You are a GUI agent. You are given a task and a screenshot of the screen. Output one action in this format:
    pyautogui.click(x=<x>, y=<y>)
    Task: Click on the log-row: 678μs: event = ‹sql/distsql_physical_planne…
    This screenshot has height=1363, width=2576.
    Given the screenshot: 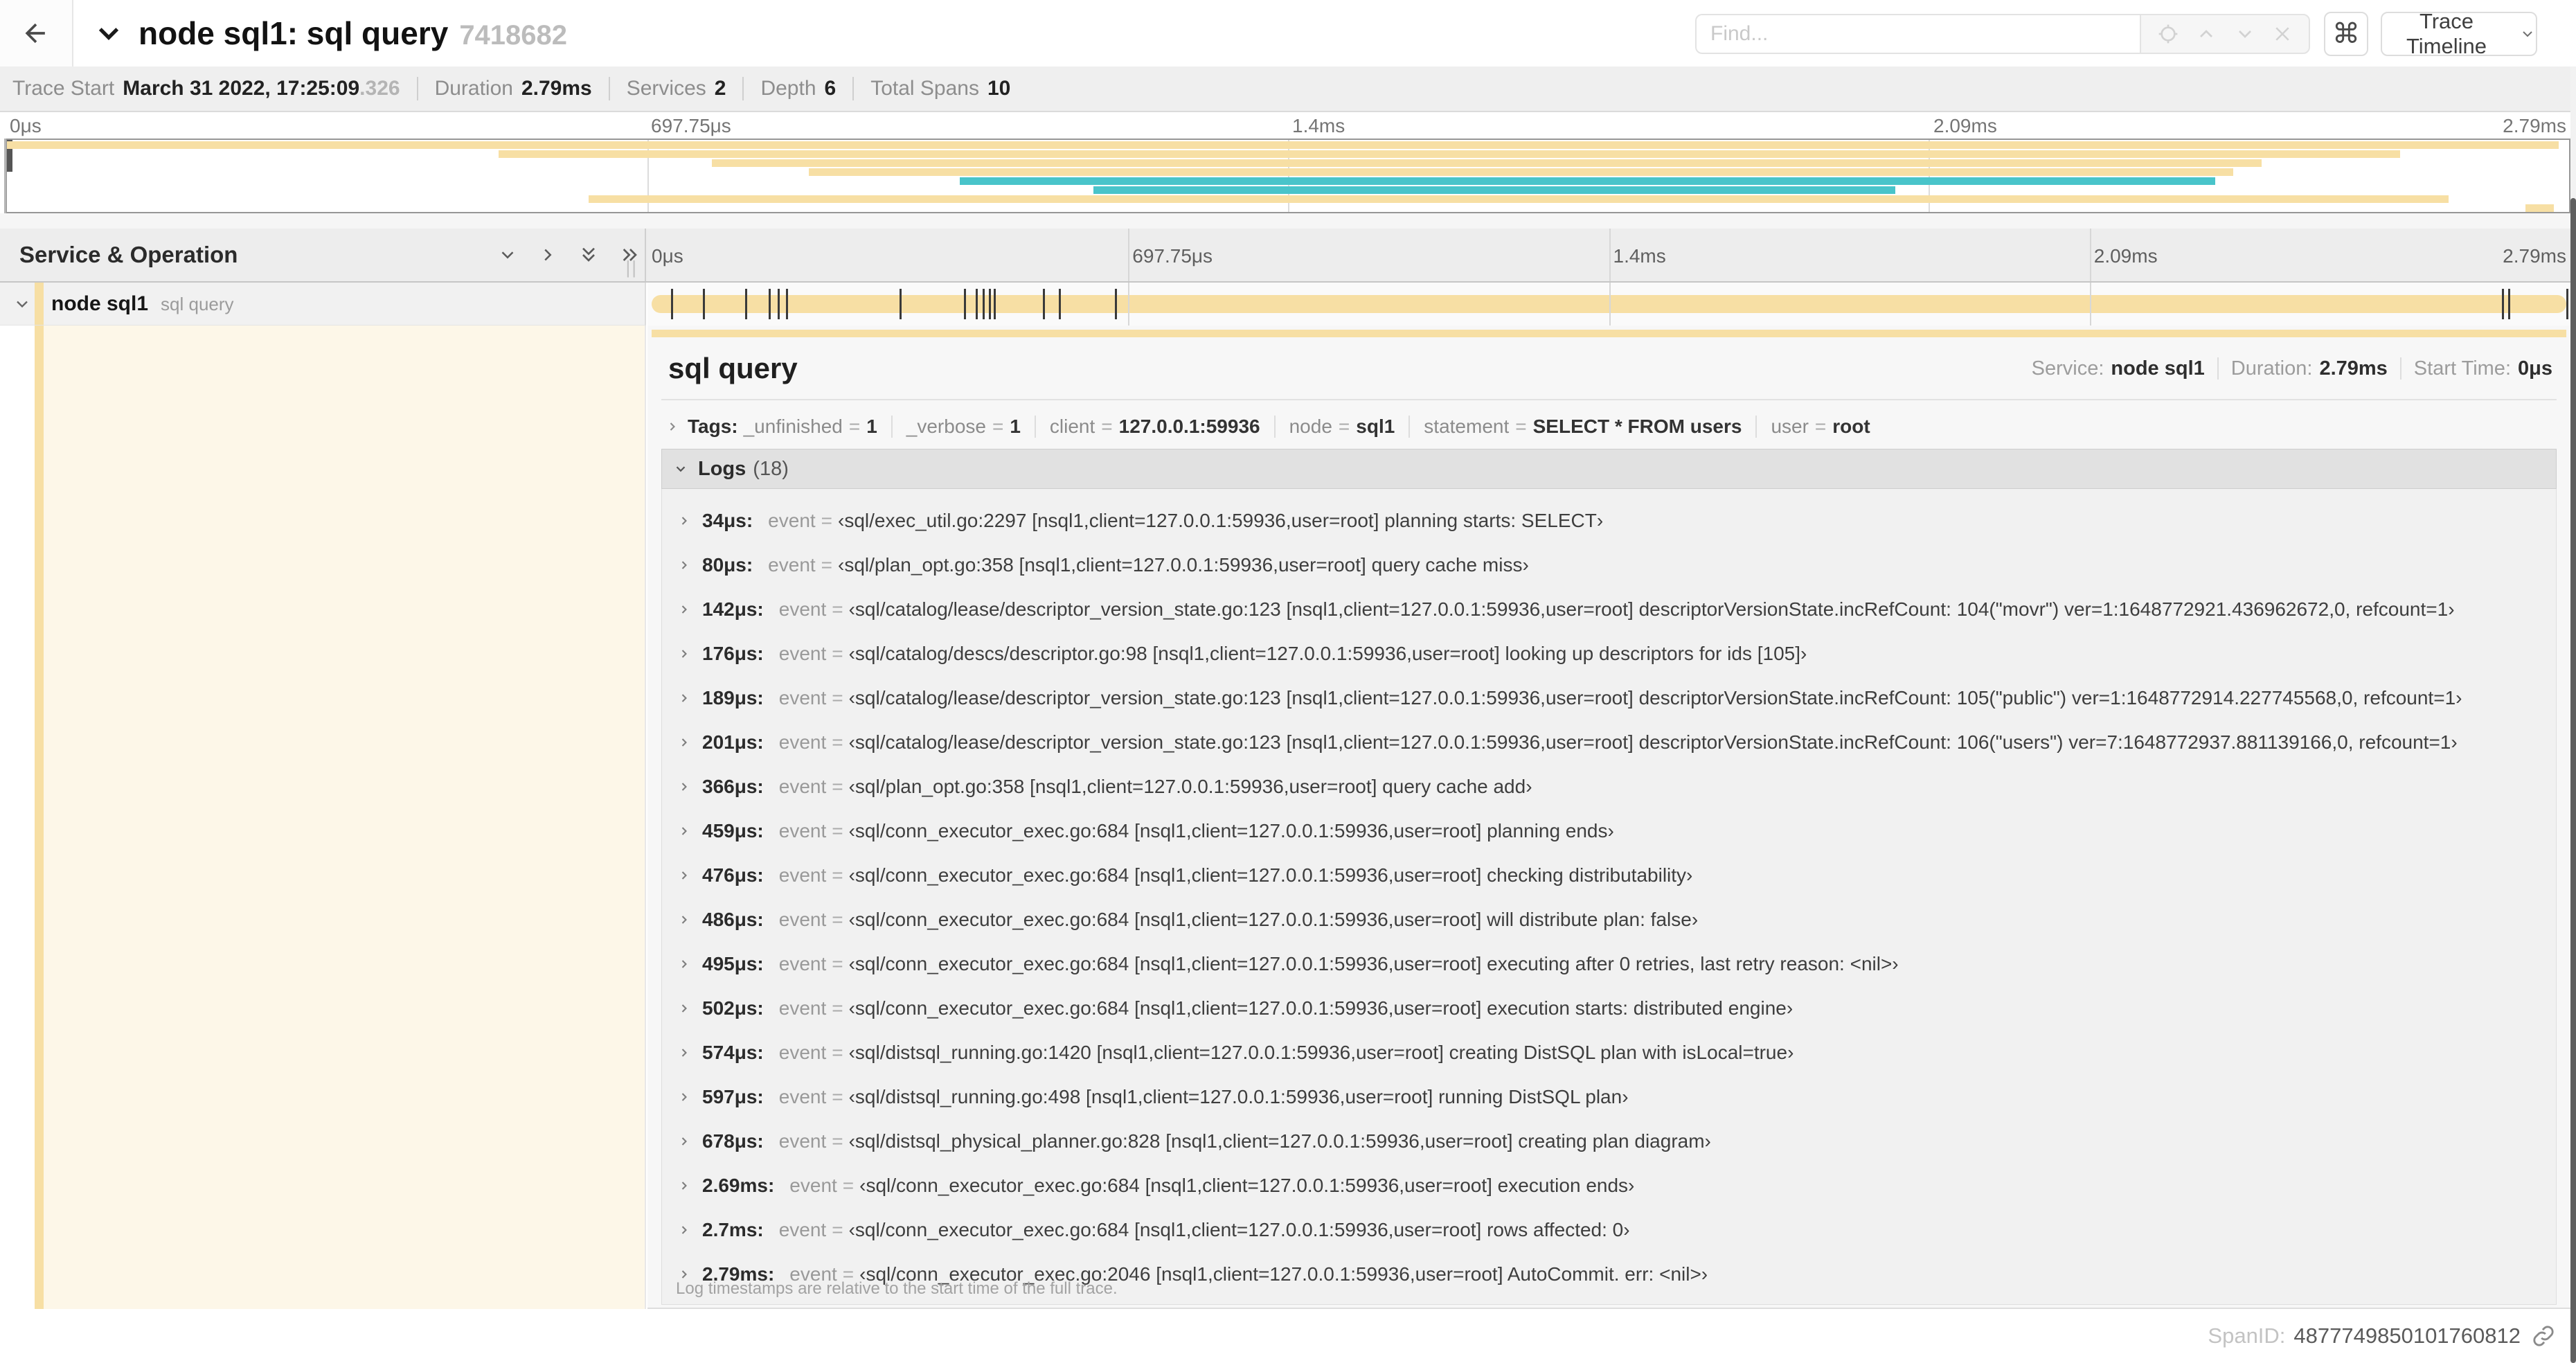 What is the action you would take?
    pyautogui.click(x=1609, y=1141)
    